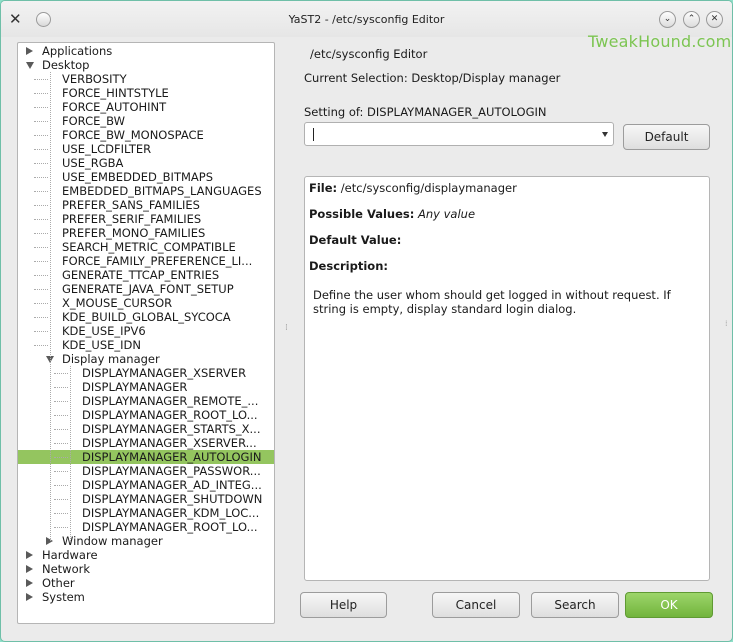 The width and height of the screenshot is (733, 642). What do you see at coordinates (146, 541) in the screenshot?
I see `tree-item: Window manager` at bounding box center [146, 541].